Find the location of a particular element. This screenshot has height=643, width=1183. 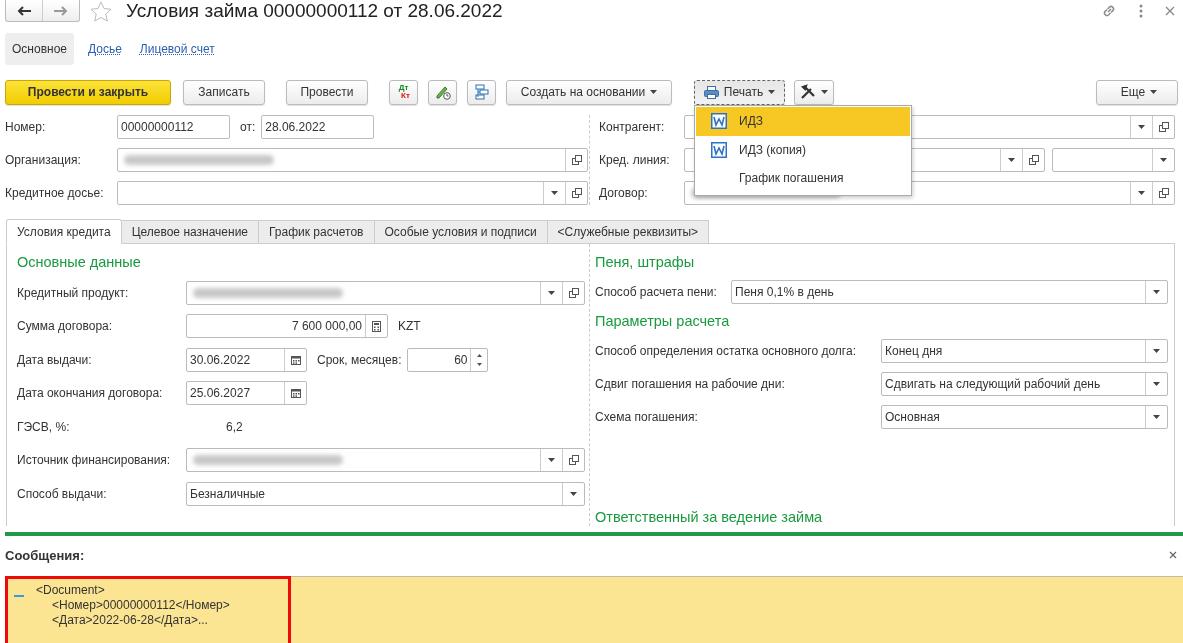

field-label: от: is located at coordinates (248, 127).